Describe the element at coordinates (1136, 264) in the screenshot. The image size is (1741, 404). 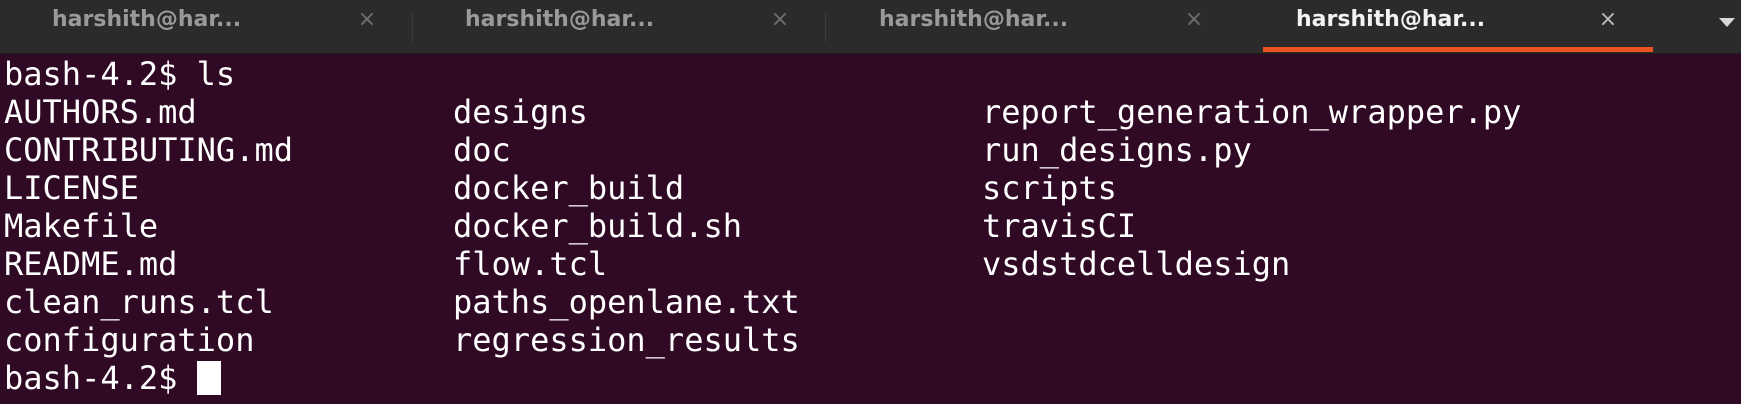
I see `listing-item: vsdstdcelldesign` at that location.